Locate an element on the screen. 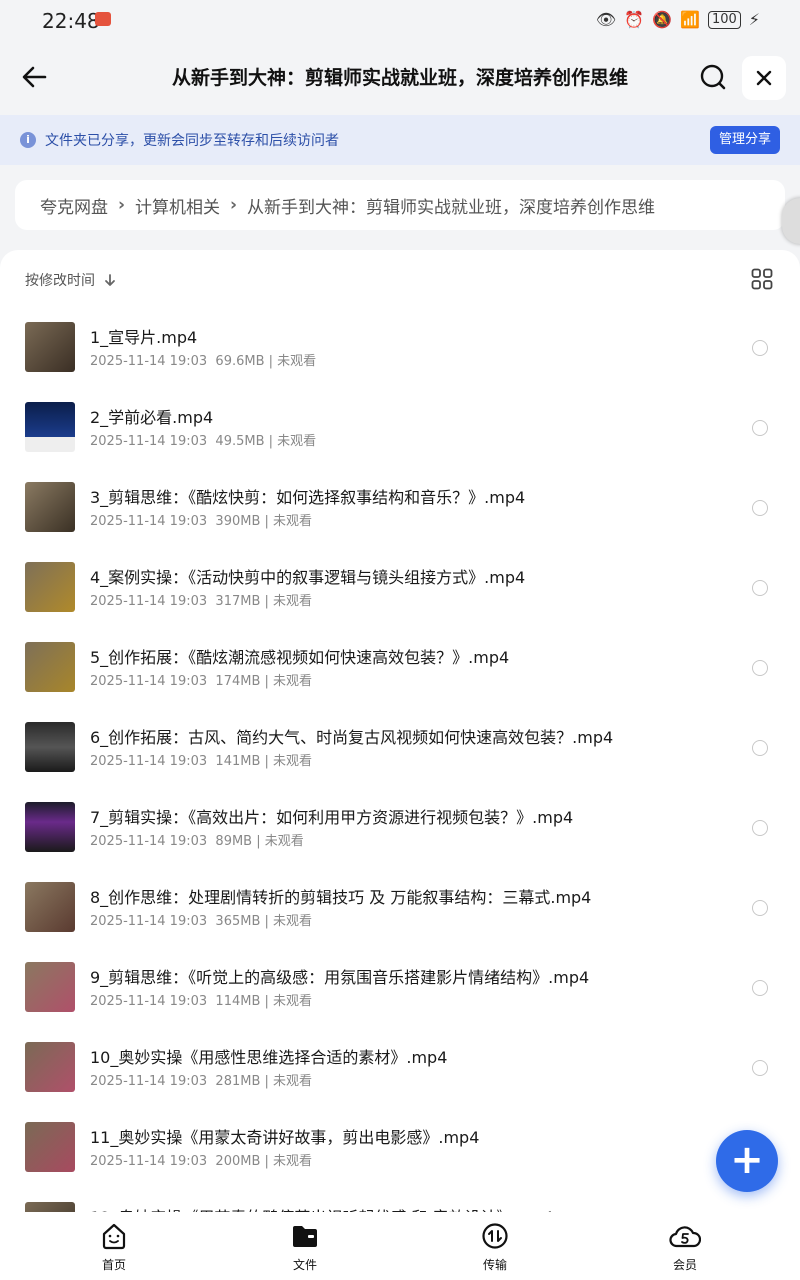 The height and width of the screenshot is (1280, 800). tab-files: 文件 is located at coordinates (305, 1247).